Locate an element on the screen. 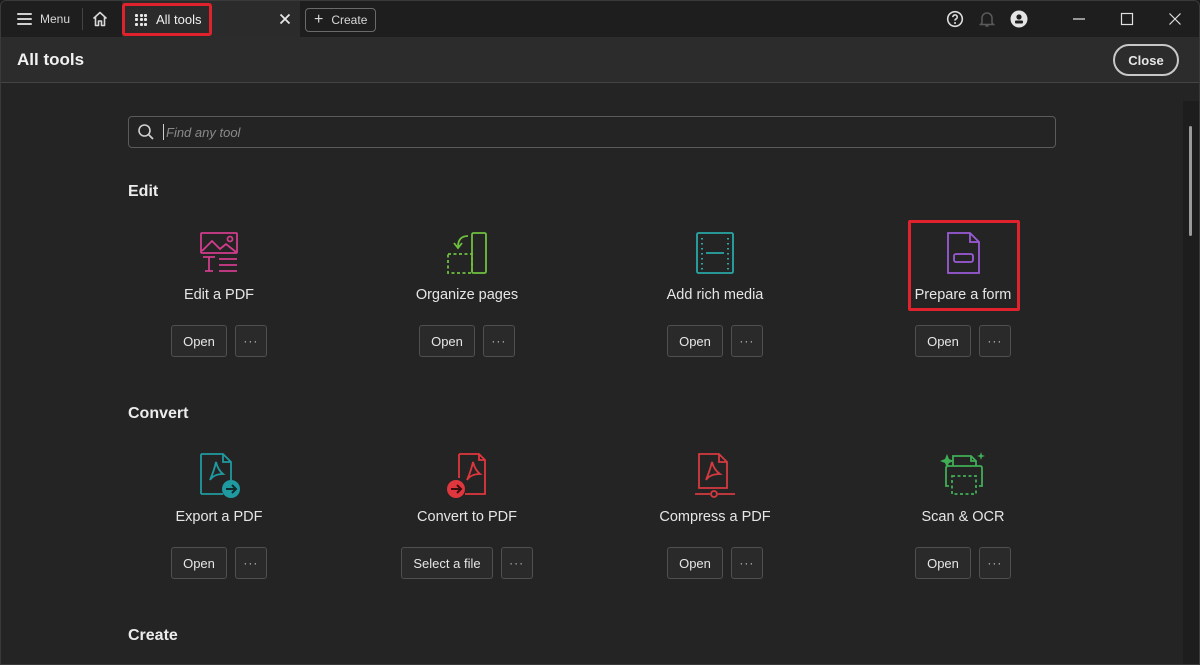 The height and width of the screenshot is (665, 1200). title-bar-actions is located at coordinates (1069, 19).